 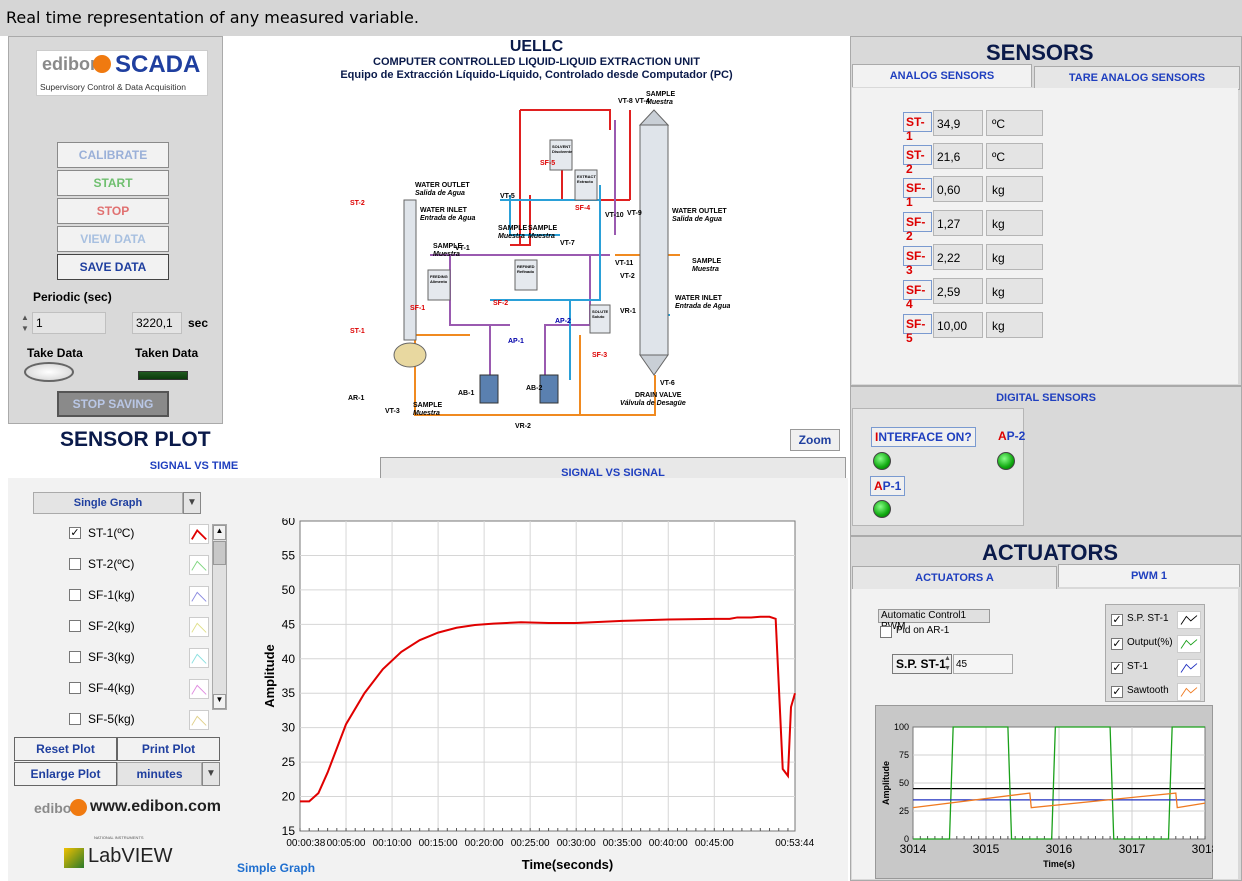 I want to click on stop-saving-button: STOP SAVING, so click(x=113, y=404).